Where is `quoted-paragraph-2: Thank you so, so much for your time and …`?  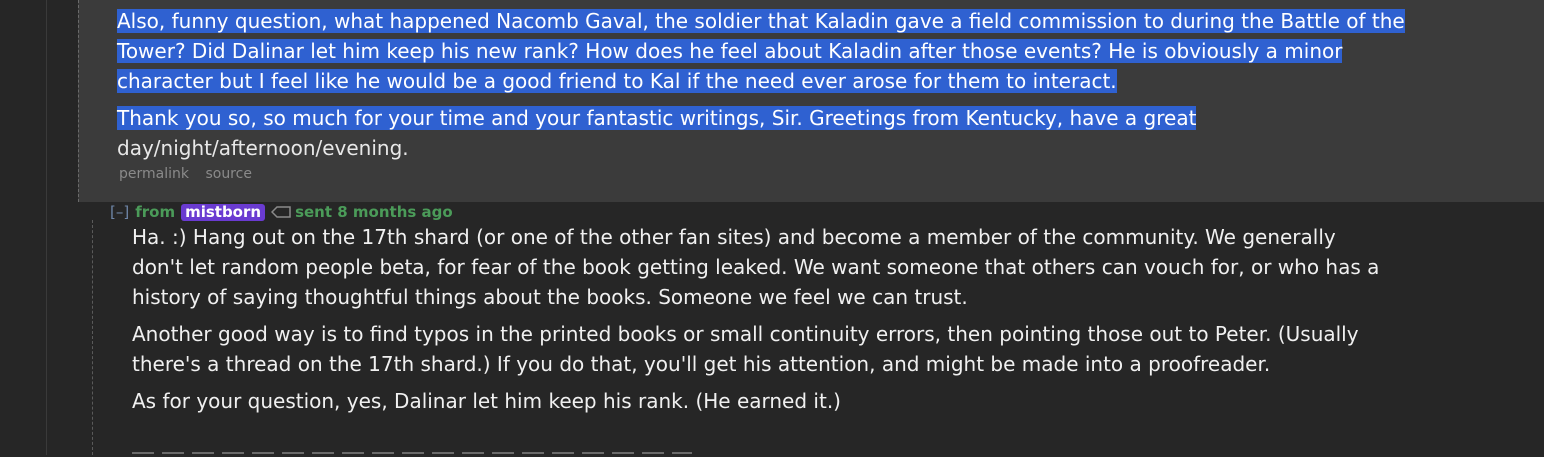
quoted-paragraph-2: Thank you so, so much for your time and … is located at coordinates (762, 133).